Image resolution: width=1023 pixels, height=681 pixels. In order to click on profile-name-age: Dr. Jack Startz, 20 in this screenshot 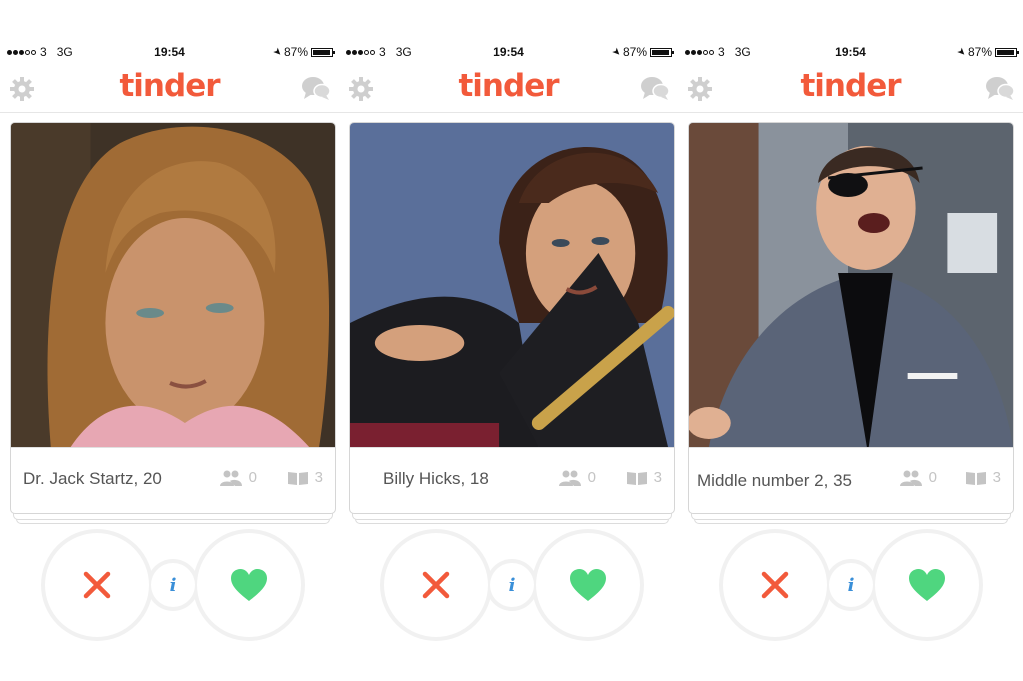, I will do `click(92, 478)`.